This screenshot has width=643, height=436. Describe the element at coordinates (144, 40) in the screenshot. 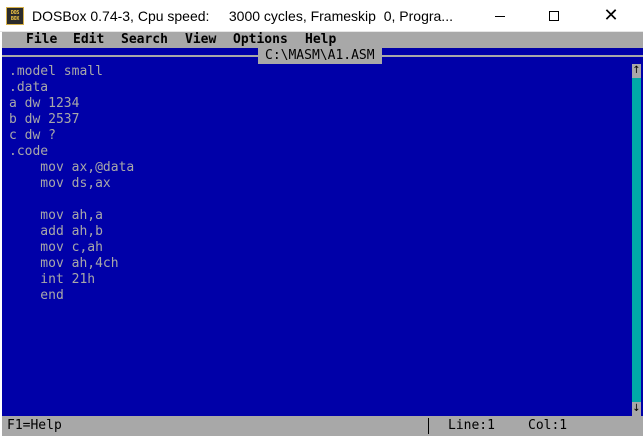

I see `menu-search: Search` at that location.